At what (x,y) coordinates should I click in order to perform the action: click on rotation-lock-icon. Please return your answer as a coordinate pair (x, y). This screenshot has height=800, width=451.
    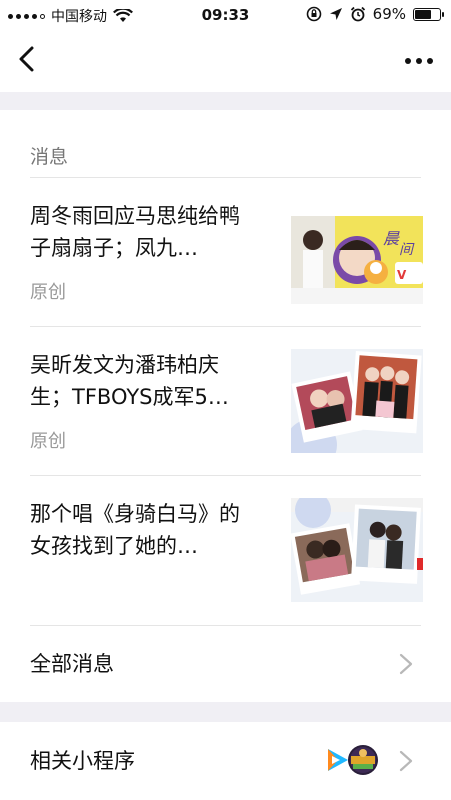
    Looking at the image, I should click on (313, 14).